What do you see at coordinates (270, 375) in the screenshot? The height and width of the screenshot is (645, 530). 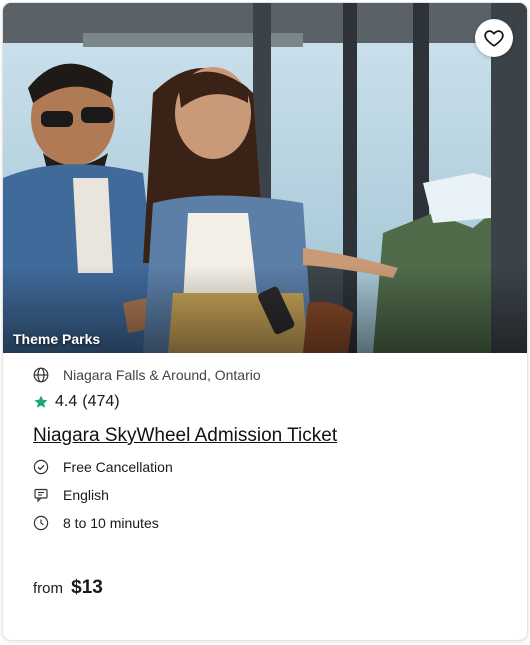 I see `location-row: Niagara Falls & Around, Ontario` at bounding box center [270, 375].